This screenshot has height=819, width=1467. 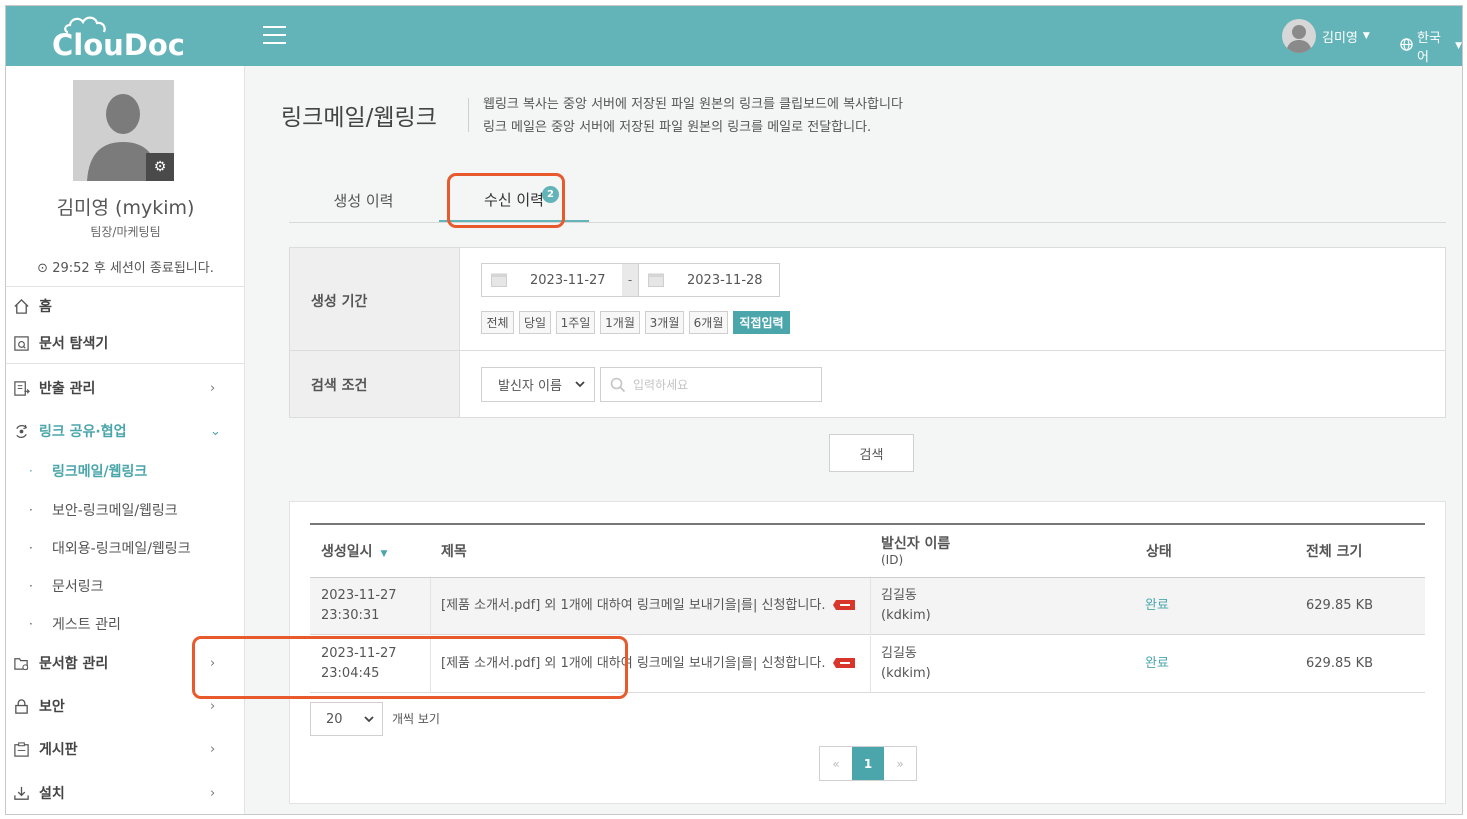 What do you see at coordinates (123, 130) in the screenshot?
I see `profile-avatar: ⚙` at bounding box center [123, 130].